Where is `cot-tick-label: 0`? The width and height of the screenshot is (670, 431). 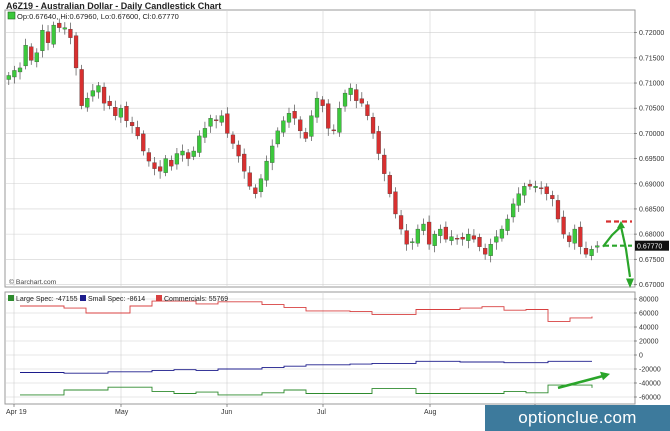
cot-tick-label: 0 is located at coordinates (641, 356).